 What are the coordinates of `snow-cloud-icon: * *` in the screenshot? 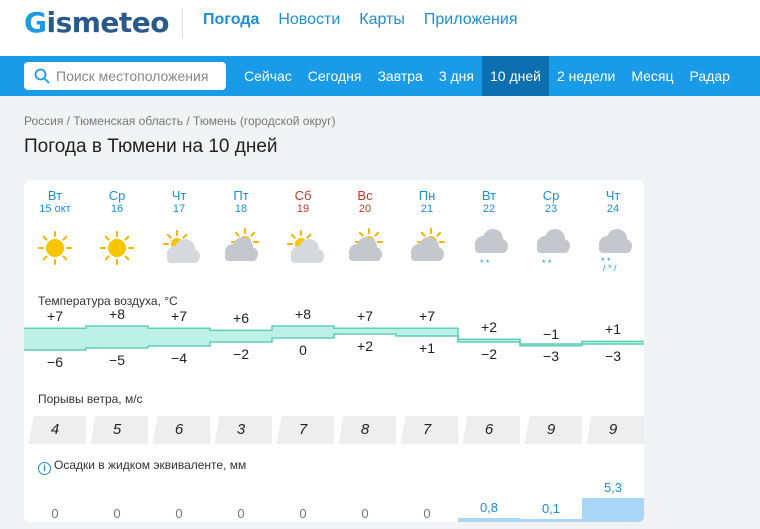 It's located at (489, 248).